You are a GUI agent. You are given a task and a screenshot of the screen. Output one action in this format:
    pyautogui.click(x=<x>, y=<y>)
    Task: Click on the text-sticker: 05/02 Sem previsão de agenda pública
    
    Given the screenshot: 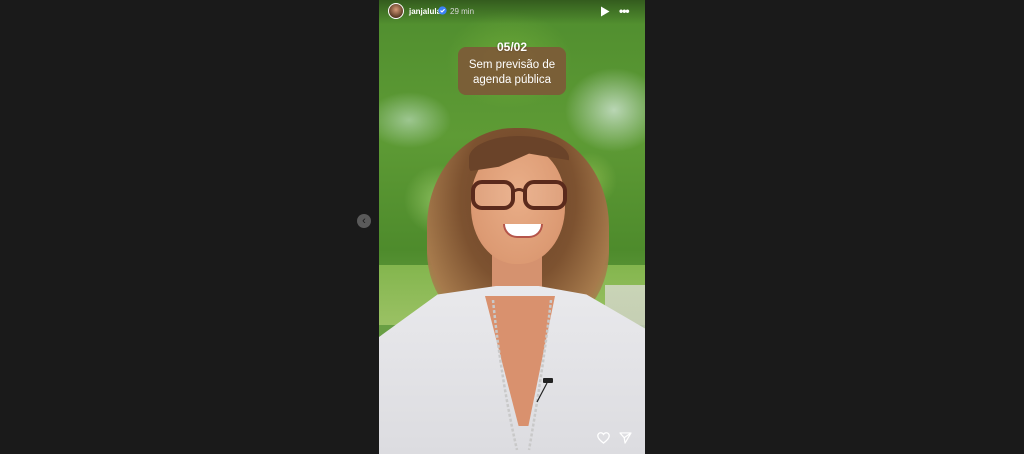 What is the action you would take?
    pyautogui.click(x=512, y=67)
    